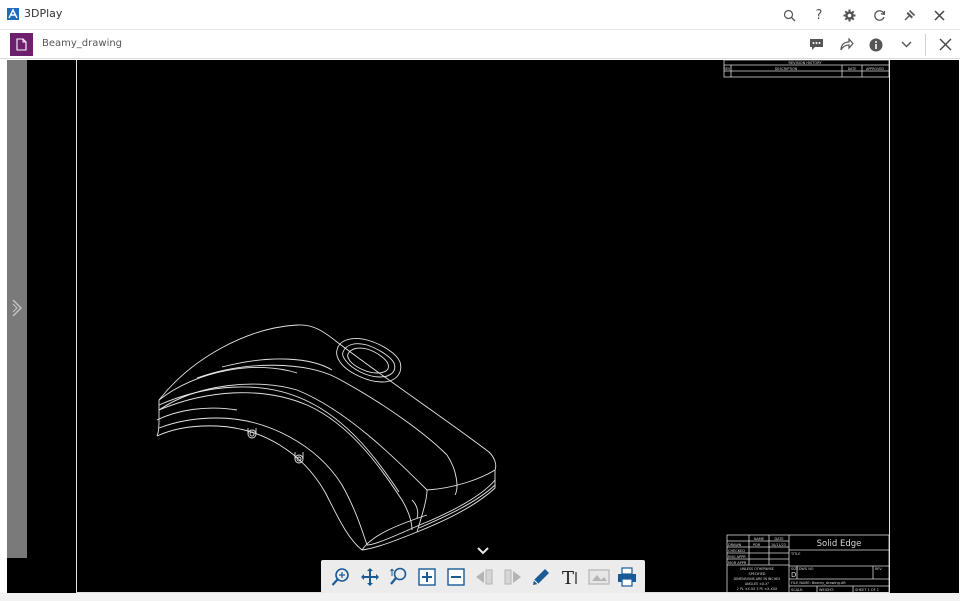  I want to click on solid-edge-brand: Solid Edge, so click(839, 544).